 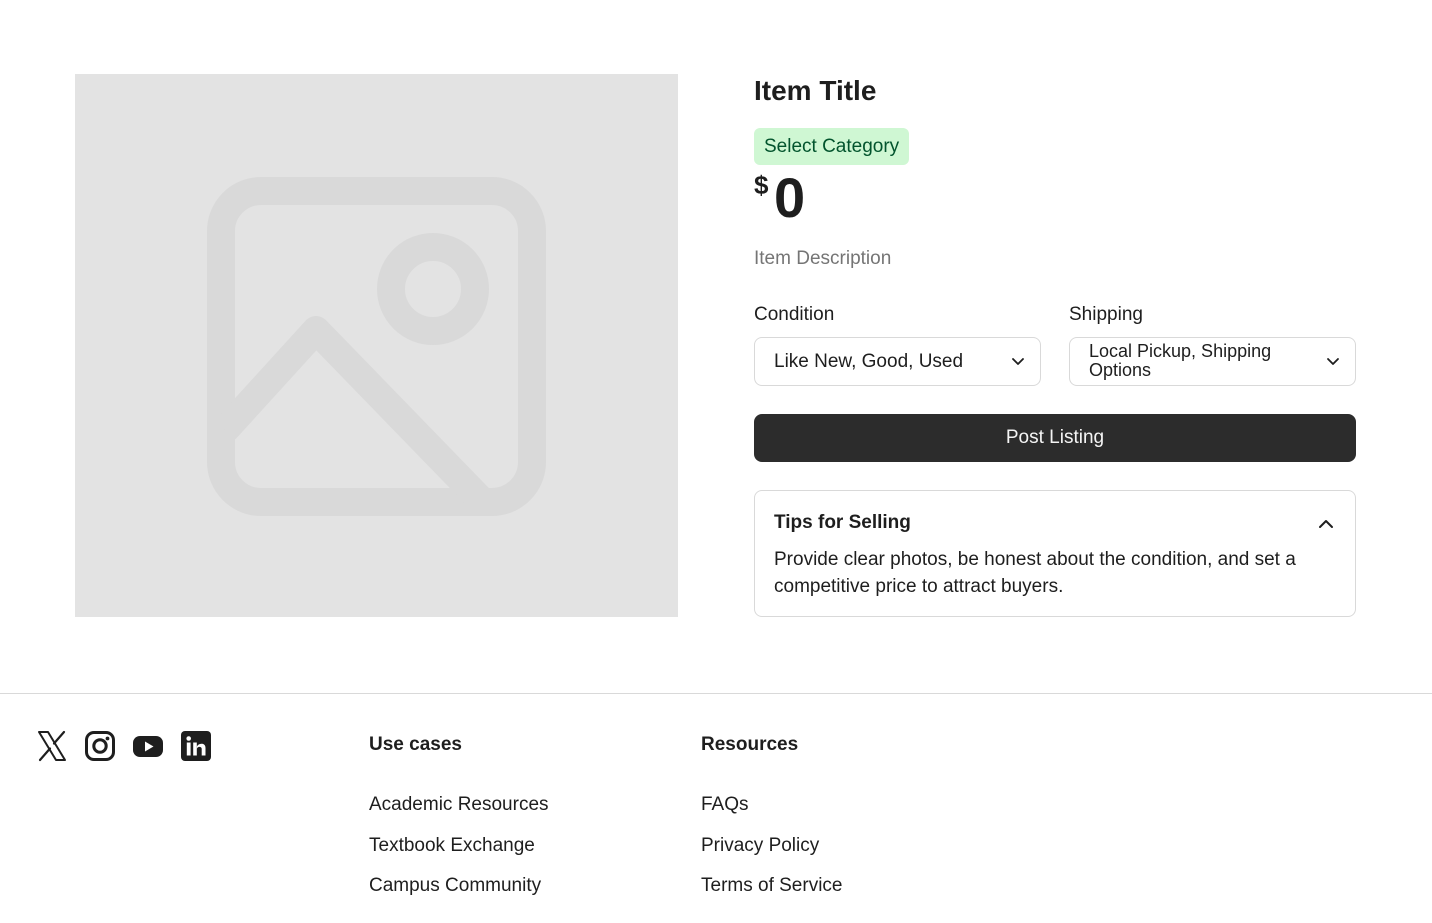 I want to click on chevron-up-icon, so click(x=1326, y=524).